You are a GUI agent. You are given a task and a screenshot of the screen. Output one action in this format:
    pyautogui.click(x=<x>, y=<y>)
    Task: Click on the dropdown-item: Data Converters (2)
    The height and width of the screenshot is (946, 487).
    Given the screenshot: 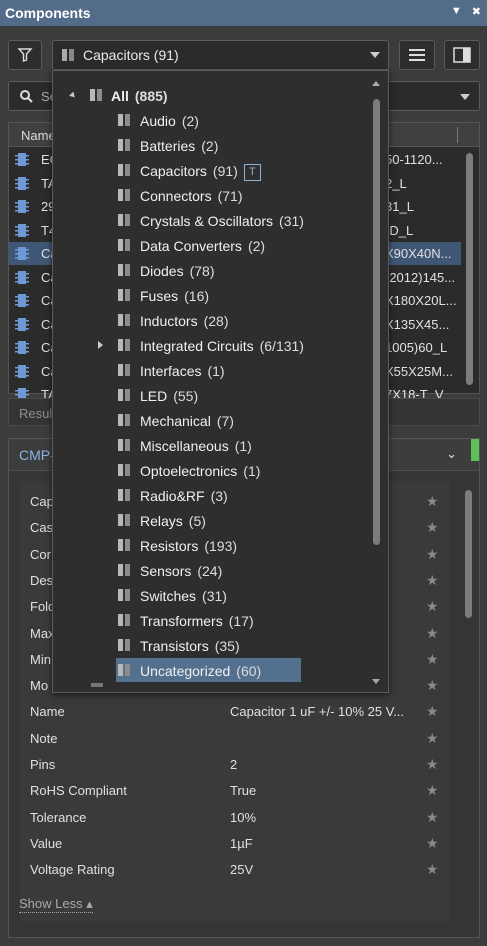 What is the action you would take?
    pyautogui.click(x=213, y=245)
    